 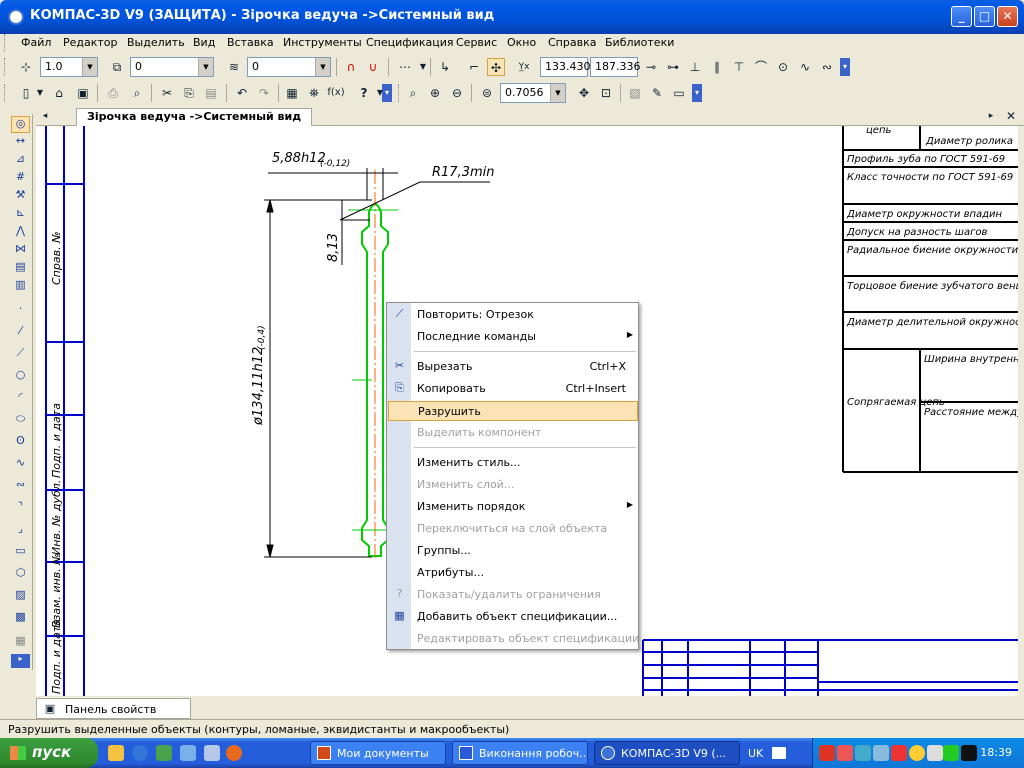 What do you see at coordinates (20, 596) in the screenshot?
I see `hatch-icon: ▨` at bounding box center [20, 596].